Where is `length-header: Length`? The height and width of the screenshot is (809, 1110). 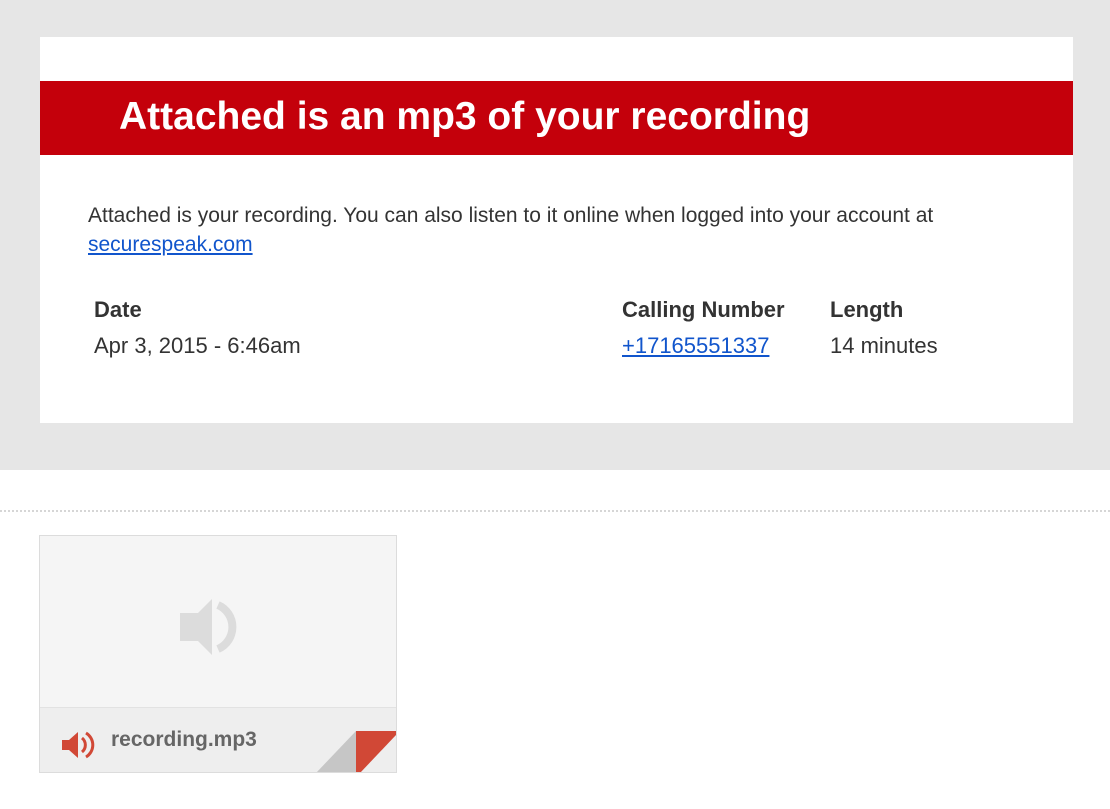 length-header: Length is located at coordinates (867, 309).